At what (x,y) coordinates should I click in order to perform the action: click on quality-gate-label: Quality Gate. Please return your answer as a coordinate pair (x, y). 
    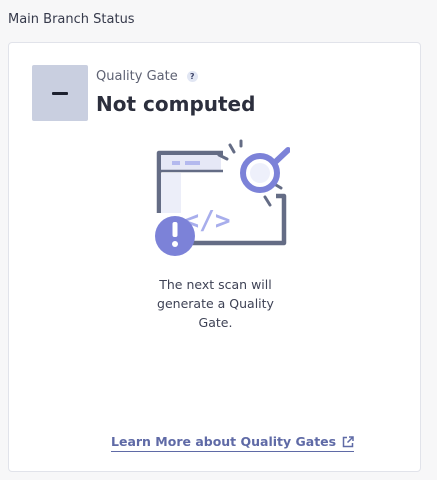
    Looking at the image, I should click on (137, 76).